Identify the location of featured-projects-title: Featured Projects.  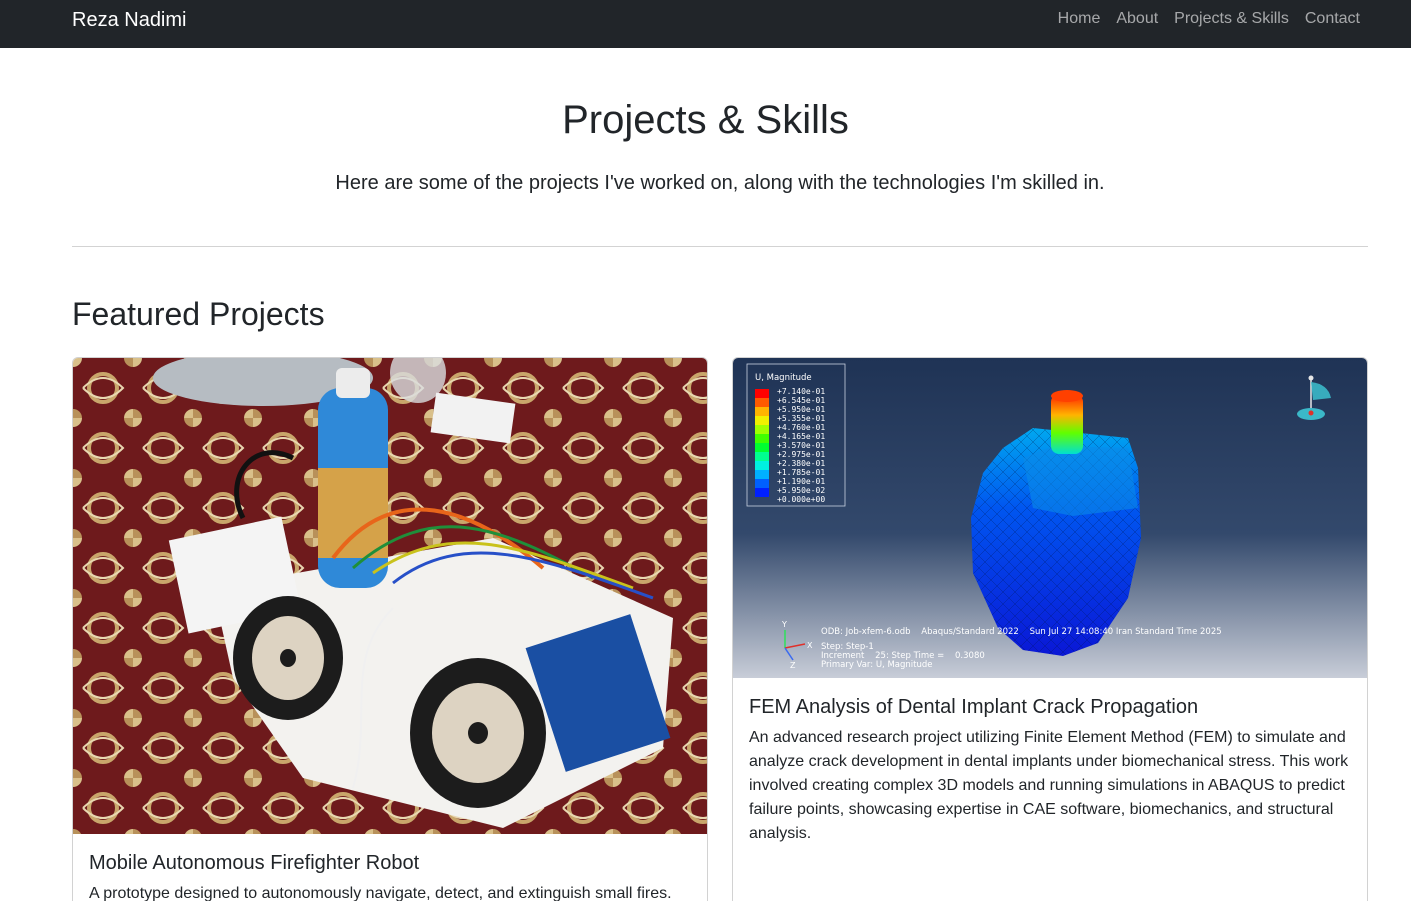
(198, 314).